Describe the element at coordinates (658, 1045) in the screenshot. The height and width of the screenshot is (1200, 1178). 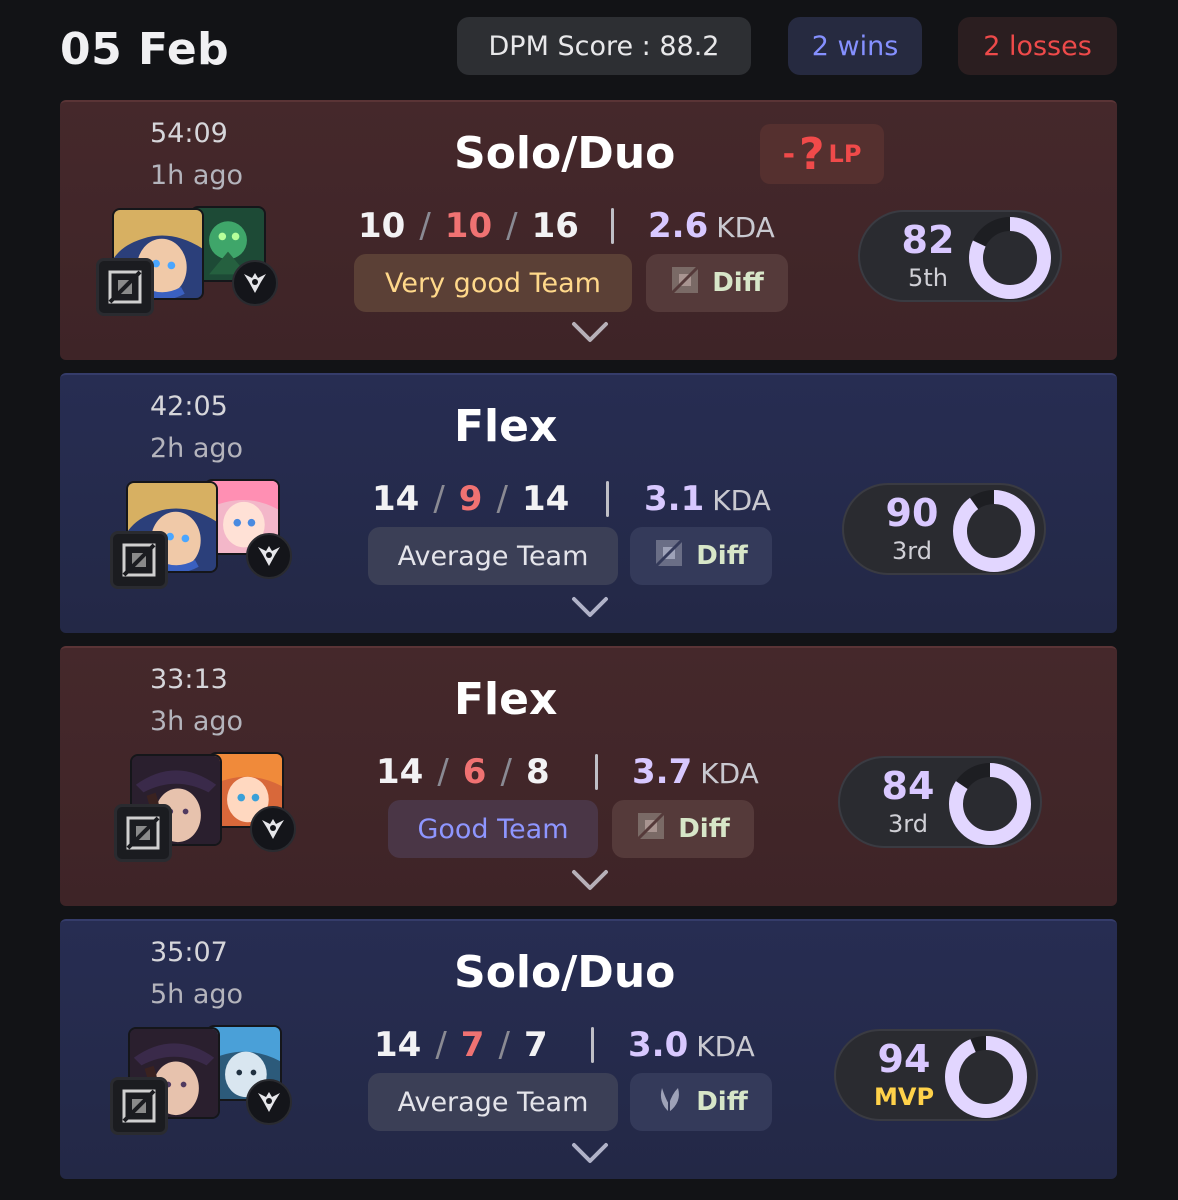
I see `kda-ratio-value: 3.0` at that location.